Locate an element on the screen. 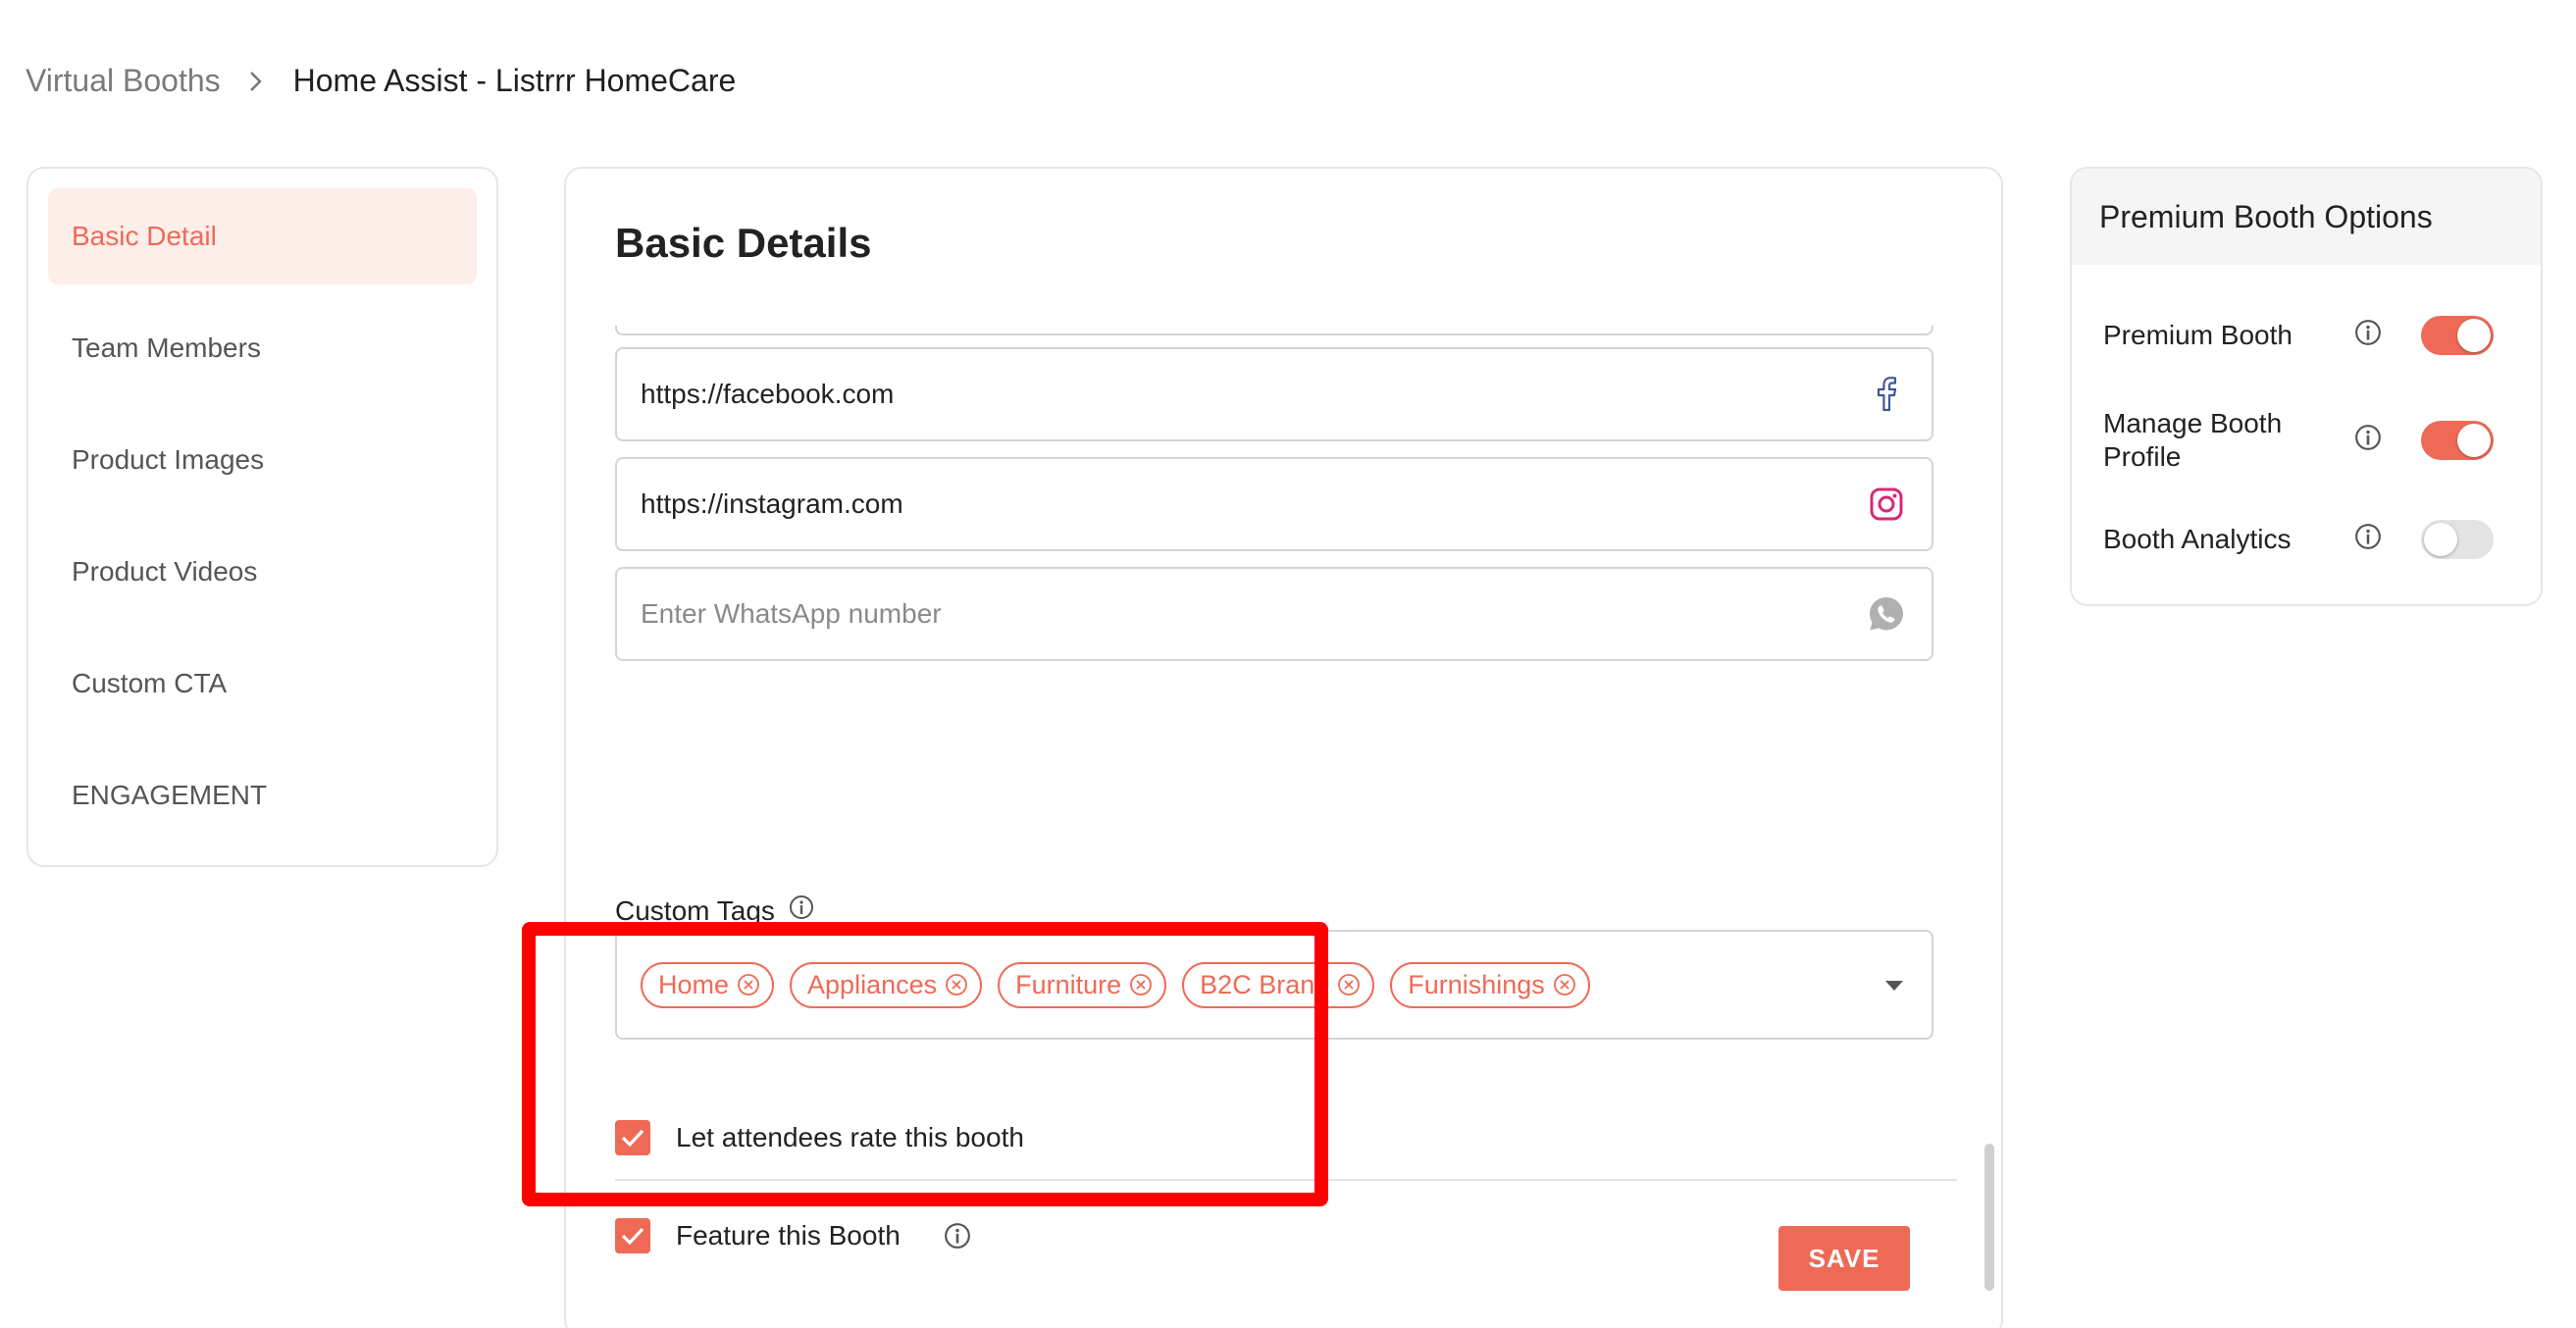  feature-booth-option: Feature this Booth is located at coordinates (793, 1235).